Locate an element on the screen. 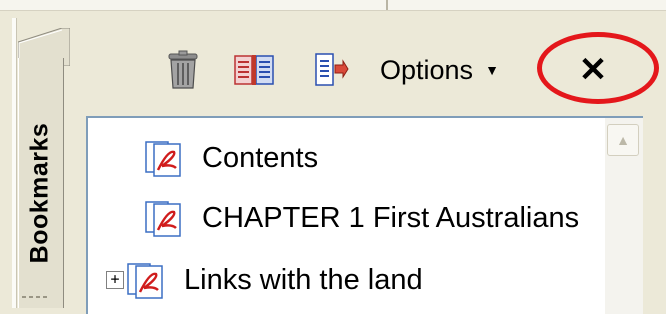 Image resolution: width=666 pixels, height=314 pixels. top-divider is located at coordinates (333, 5).